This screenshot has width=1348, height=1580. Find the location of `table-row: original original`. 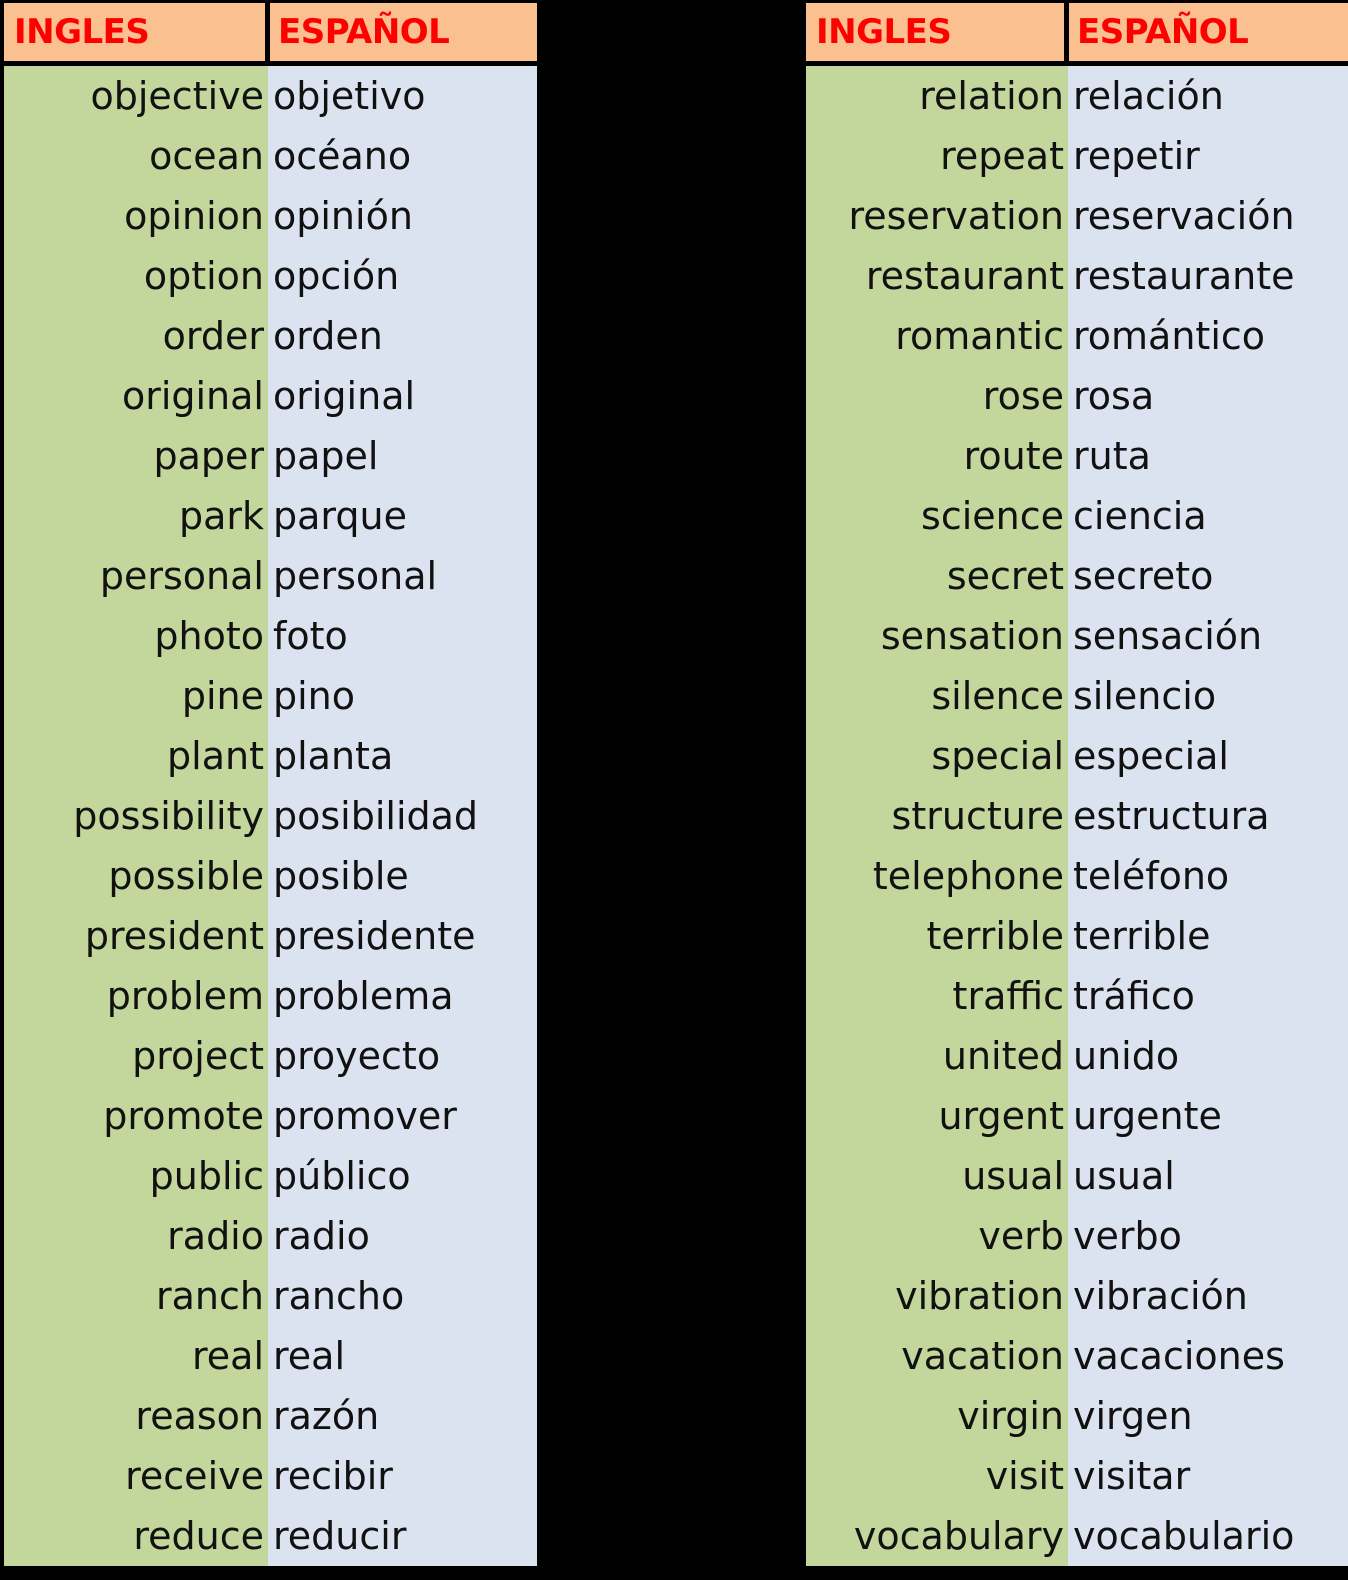

table-row: original original is located at coordinates (270, 396).